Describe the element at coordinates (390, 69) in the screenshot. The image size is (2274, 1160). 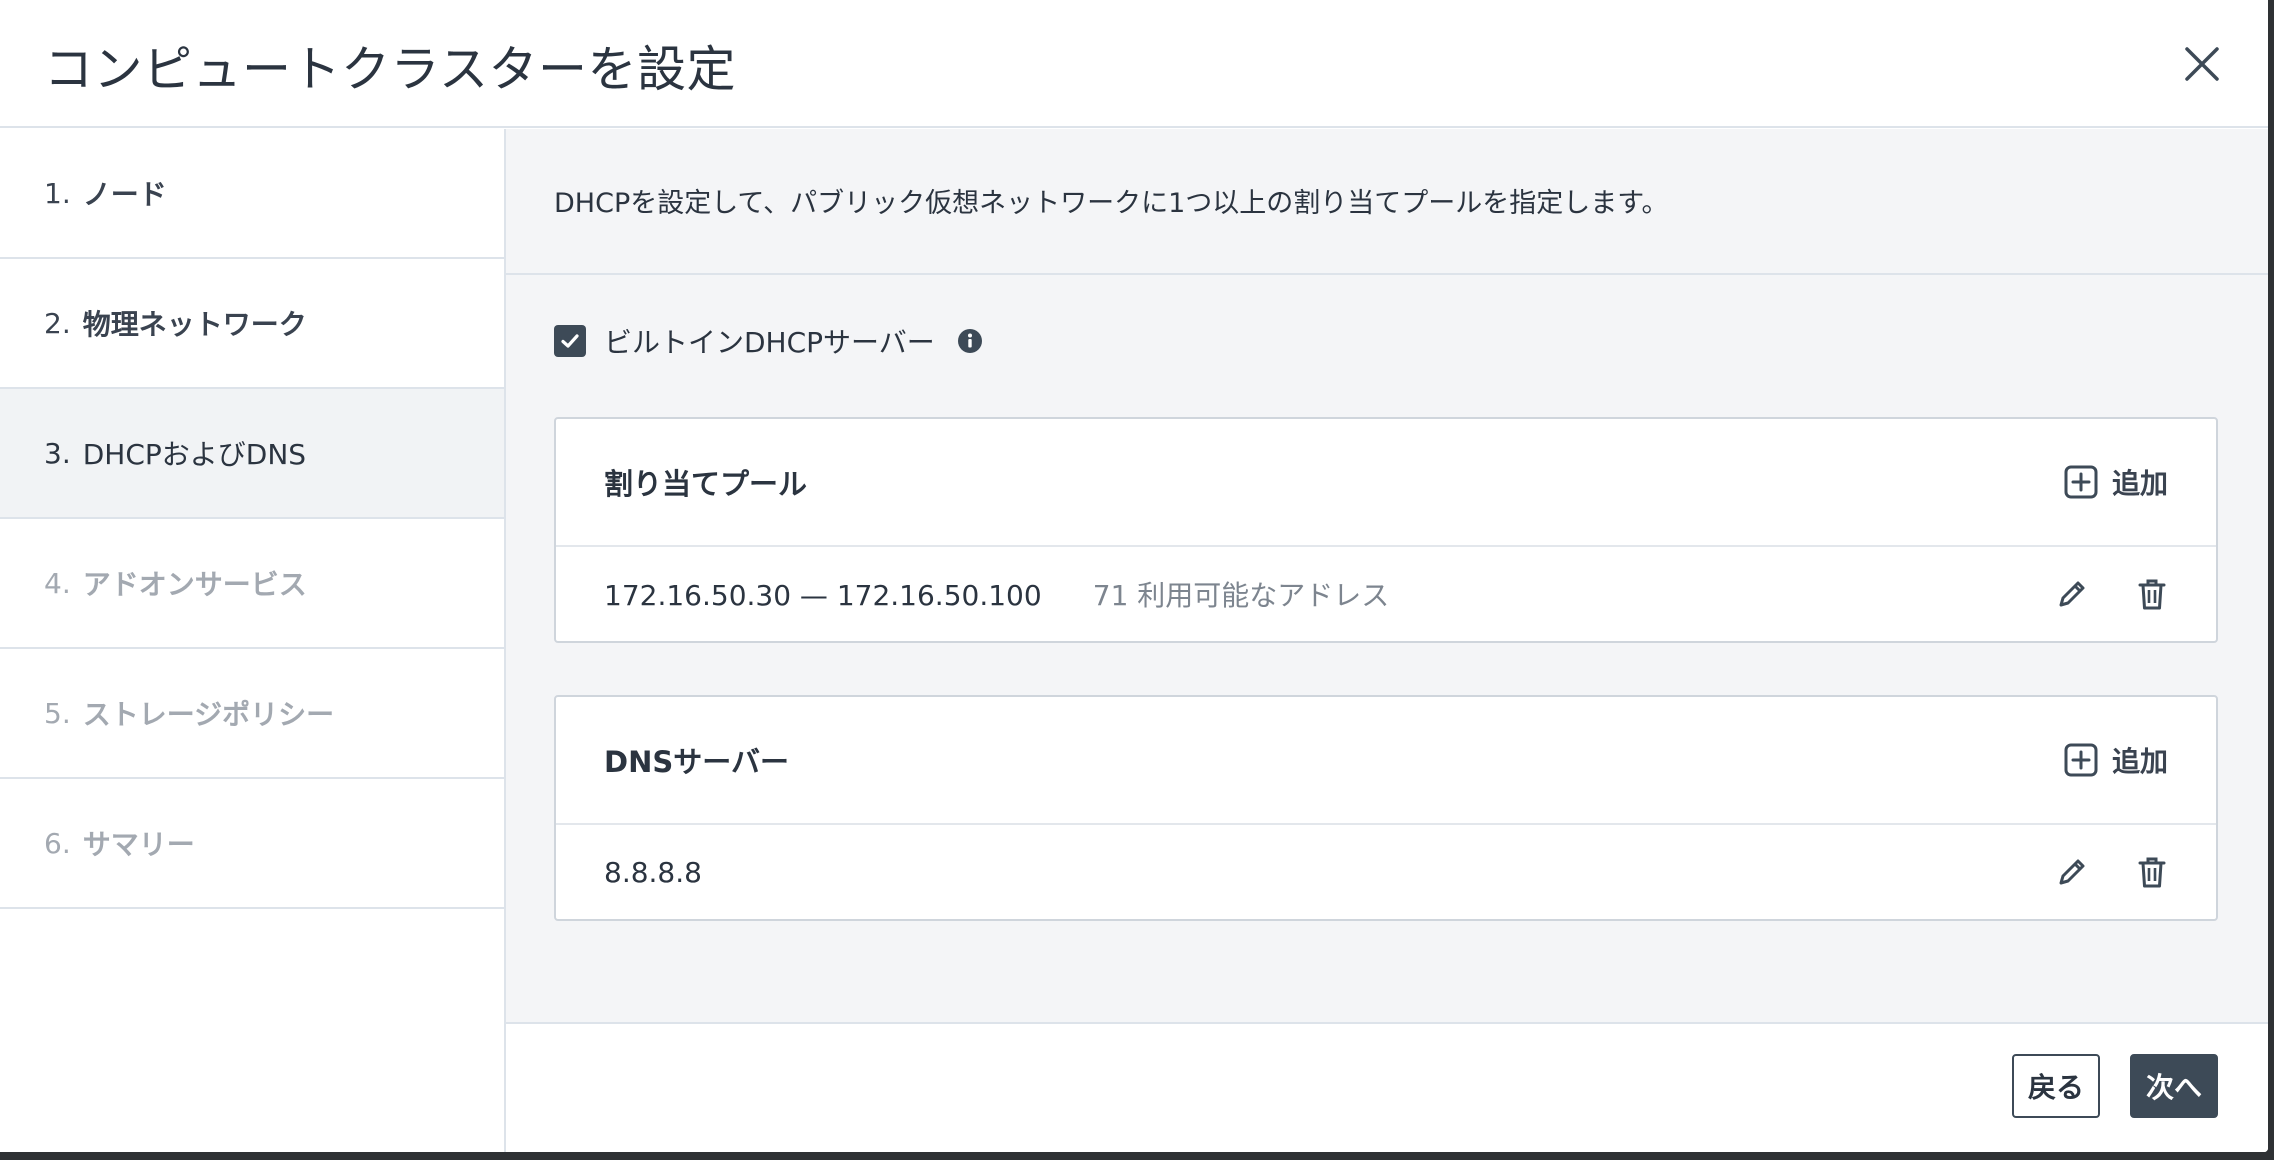
I see `dialog-title: コンピュートクラスターを設定` at that location.